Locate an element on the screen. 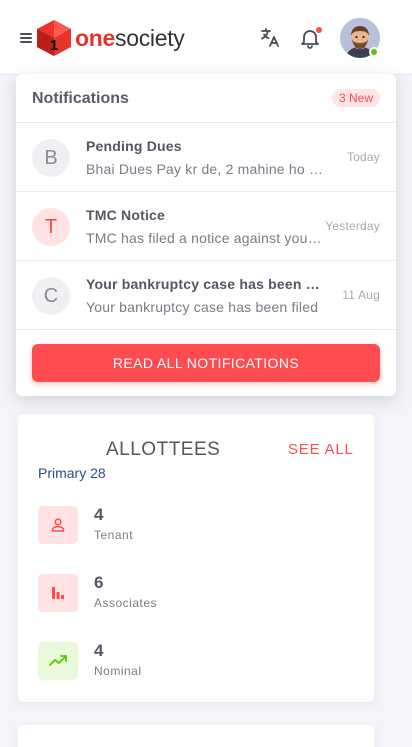 This screenshot has height=747, width=412. notification-title: TMC Notice is located at coordinates (125, 215).